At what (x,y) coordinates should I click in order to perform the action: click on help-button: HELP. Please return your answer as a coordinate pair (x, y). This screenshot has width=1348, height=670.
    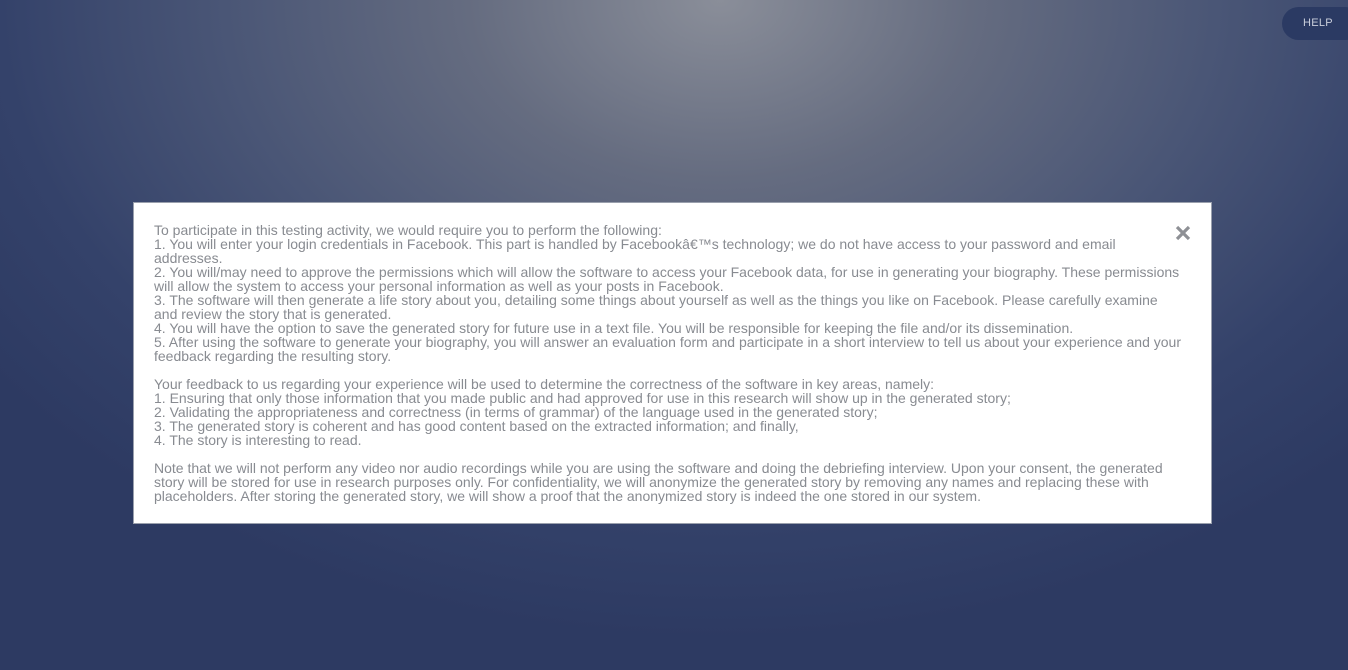
    Looking at the image, I should click on (1315, 23).